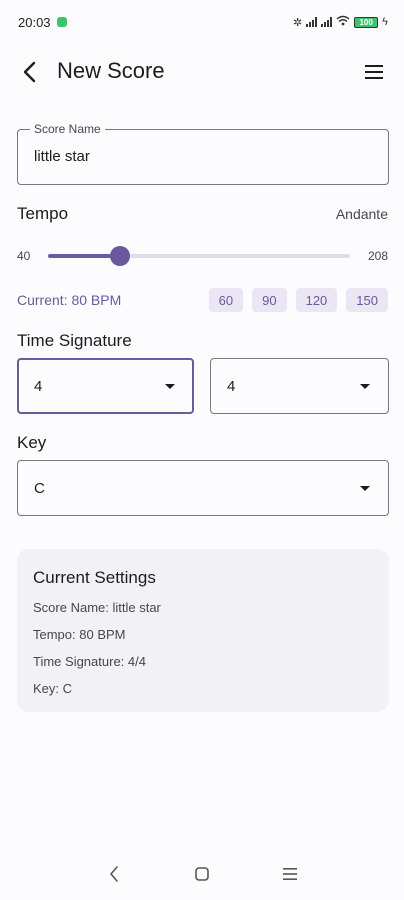  What do you see at coordinates (120, 256) in the screenshot?
I see `slider-thumb` at bounding box center [120, 256].